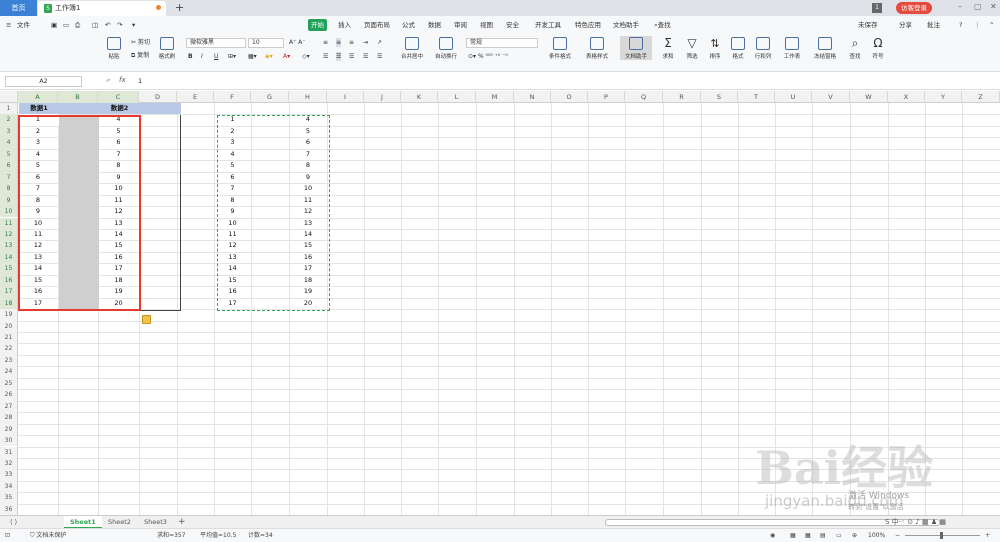 Image resolution: width=1000 pixels, height=542 pixels. What do you see at coordinates (738, 48) in the screenshot?
I see `format-button: 格式` at bounding box center [738, 48].